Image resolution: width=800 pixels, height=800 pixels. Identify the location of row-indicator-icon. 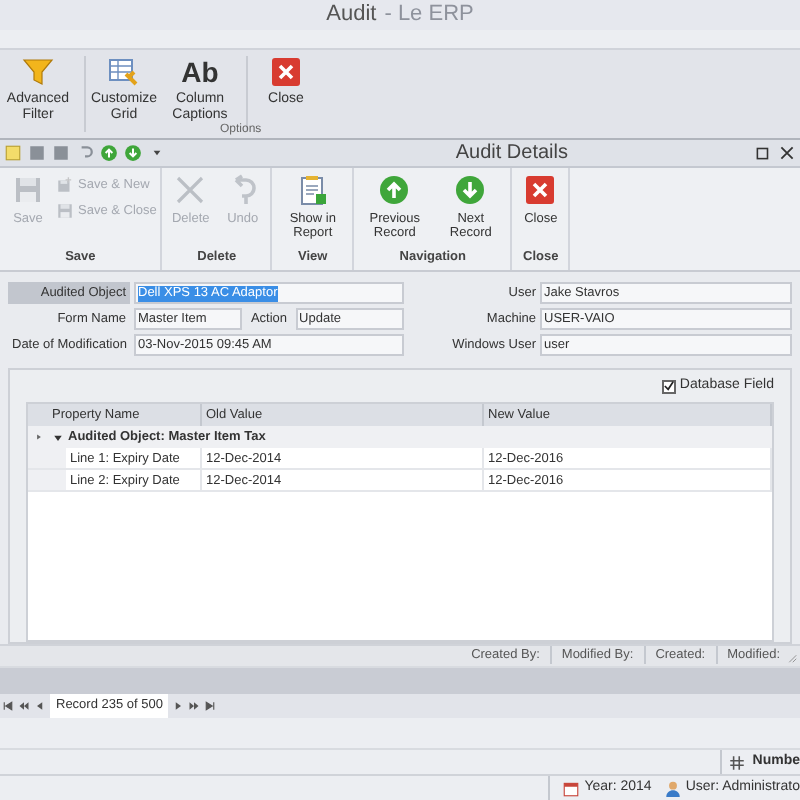
(38, 437).